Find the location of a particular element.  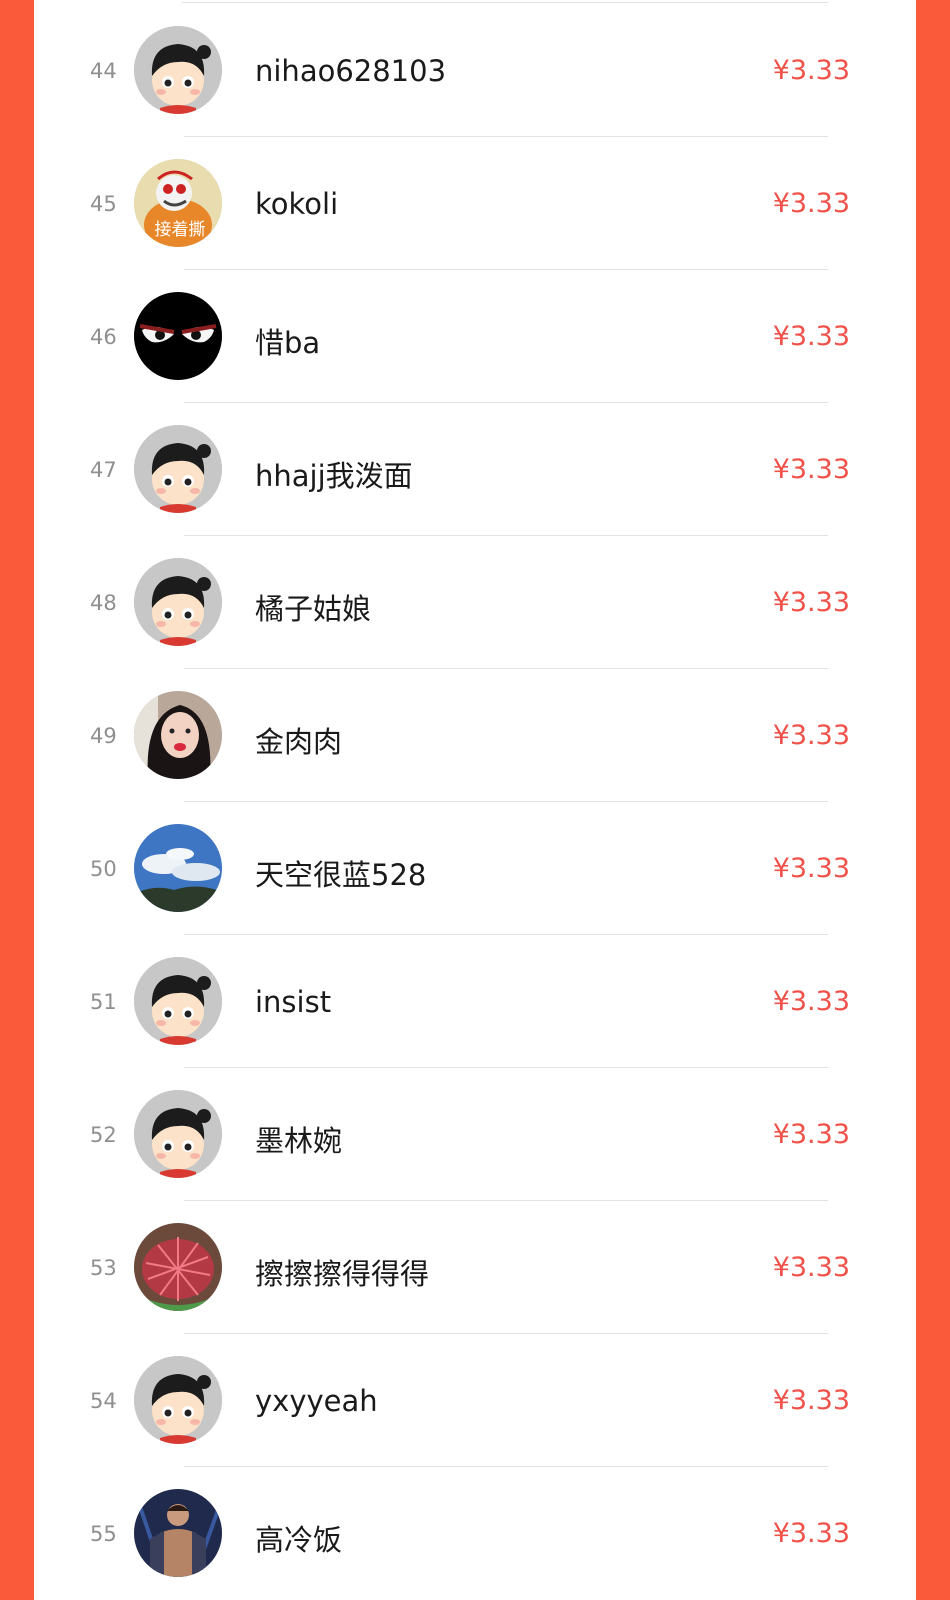

list-item: 46 惜ba ¥3.33 is located at coordinates (475, 336).